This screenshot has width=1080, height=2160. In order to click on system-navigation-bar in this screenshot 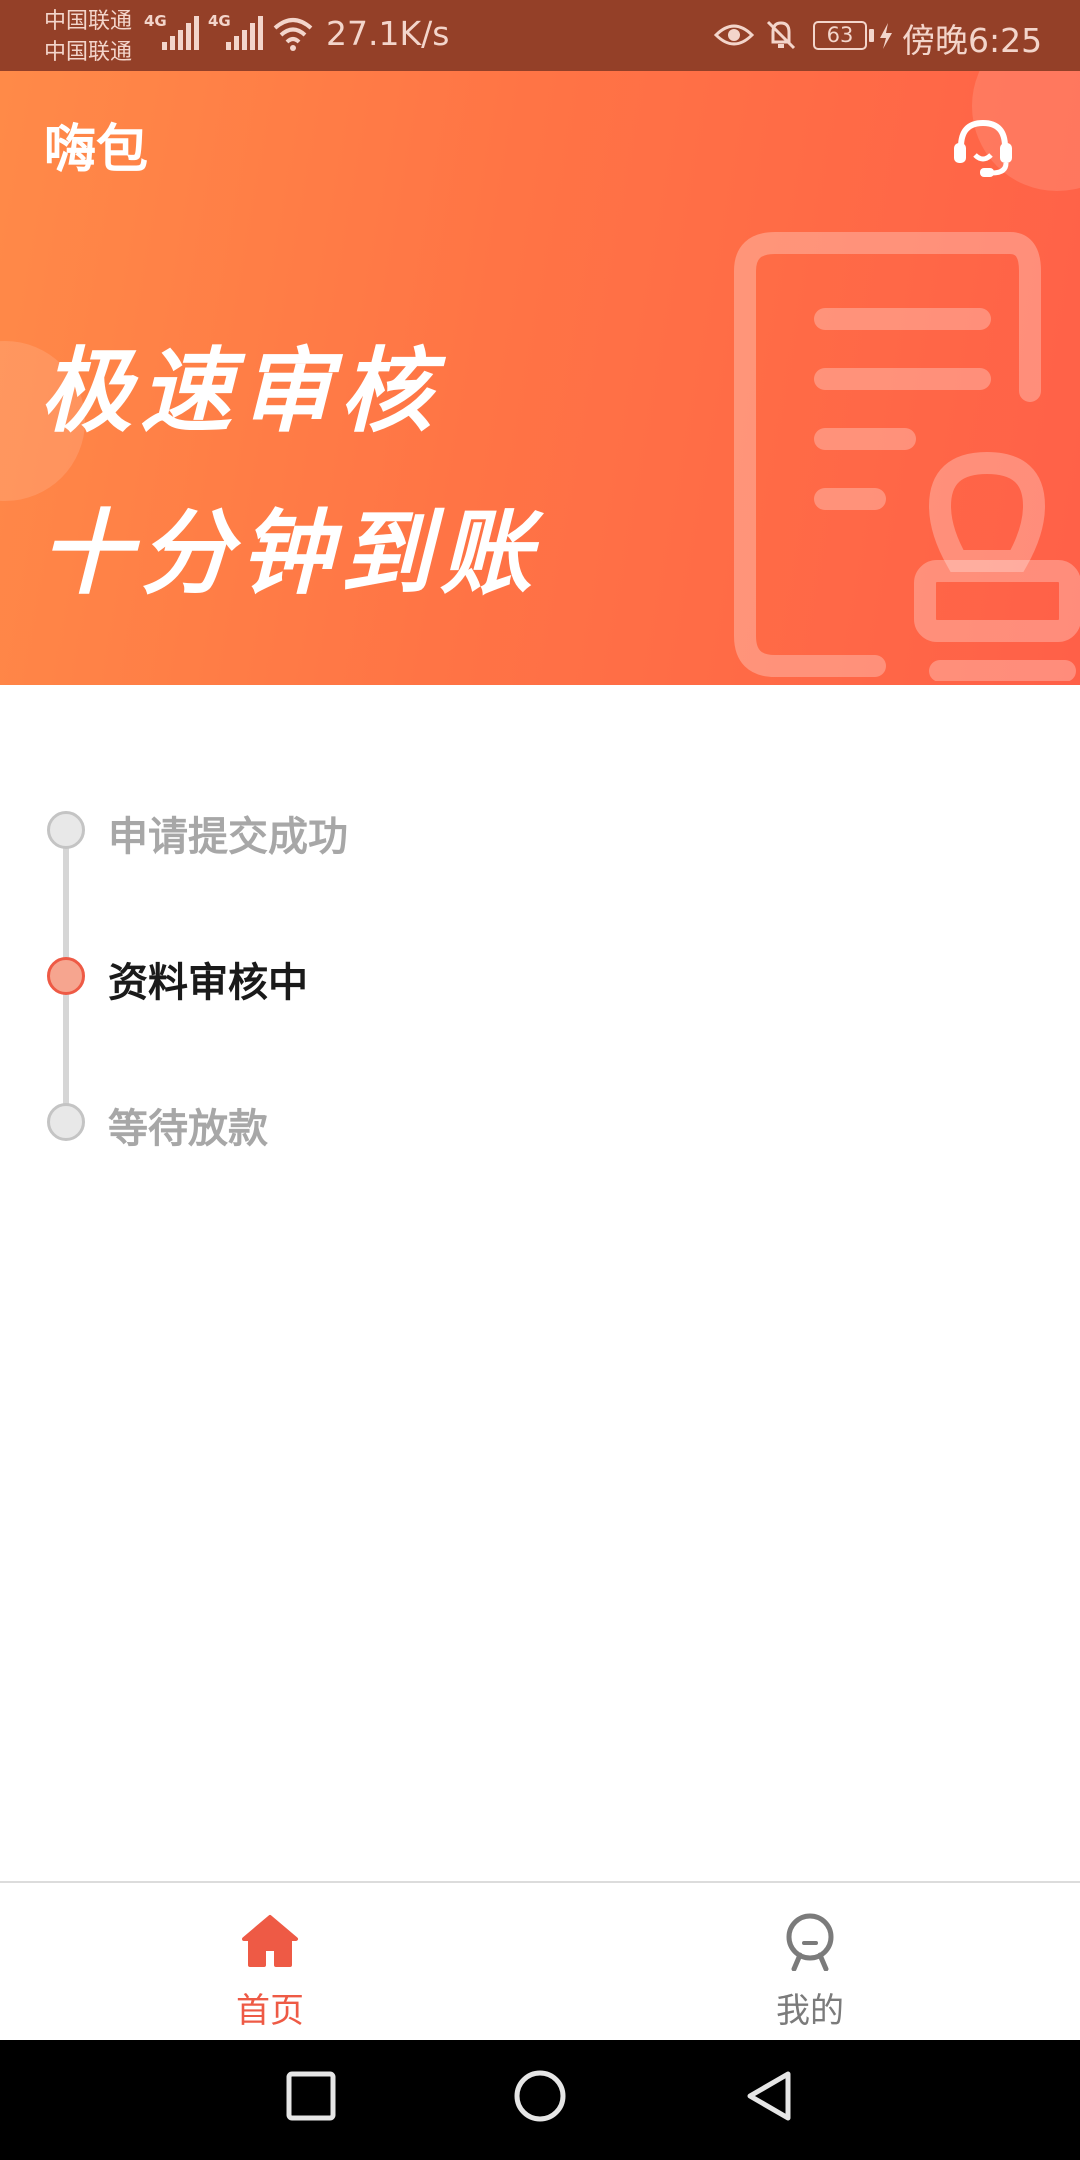, I will do `click(540, 2100)`.